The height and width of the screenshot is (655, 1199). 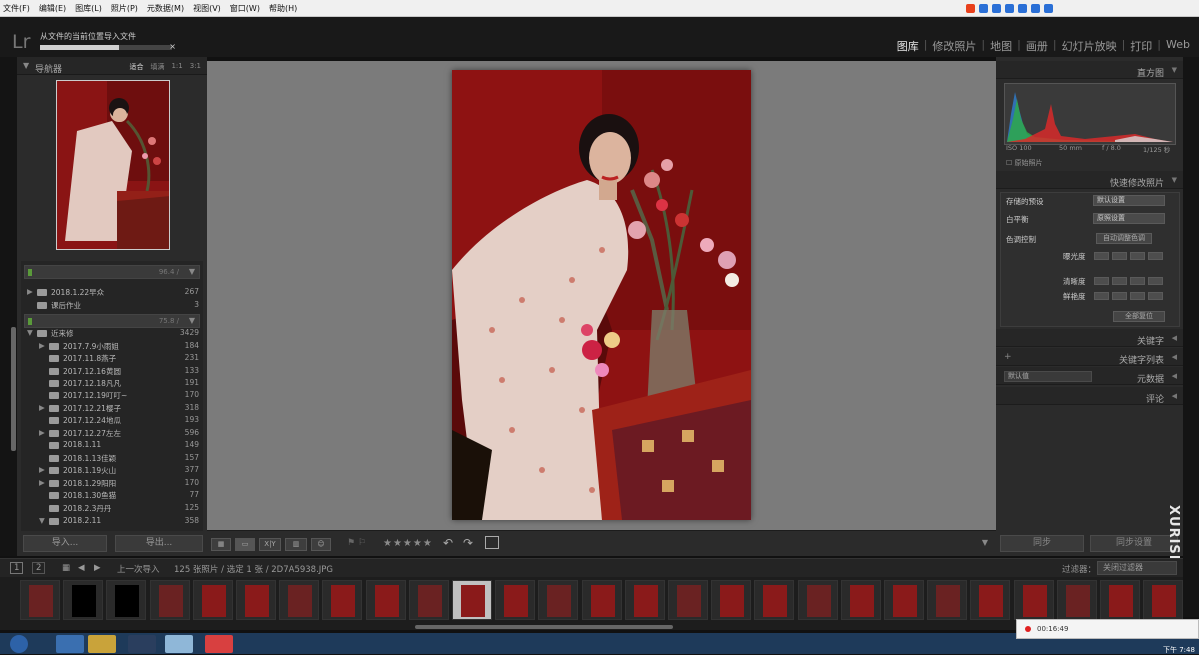 I want to click on start-button-icon, so click(x=19, y=644).